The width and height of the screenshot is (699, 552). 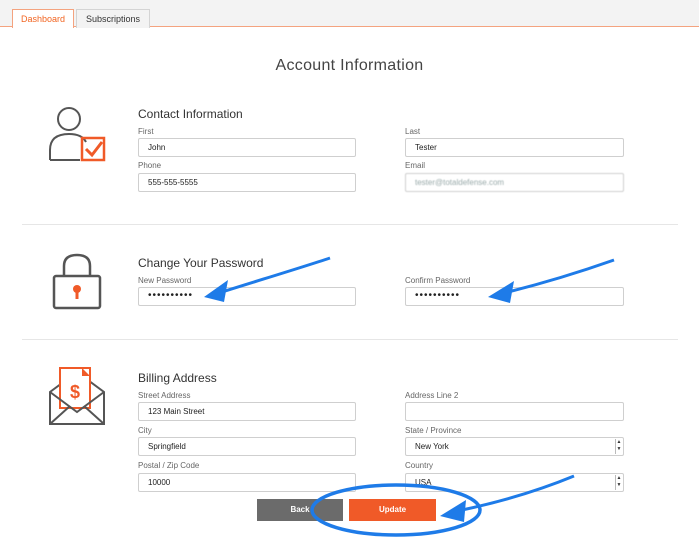 What do you see at coordinates (514, 182) in the screenshot?
I see `email-field: tester@totaldefense.com` at bounding box center [514, 182].